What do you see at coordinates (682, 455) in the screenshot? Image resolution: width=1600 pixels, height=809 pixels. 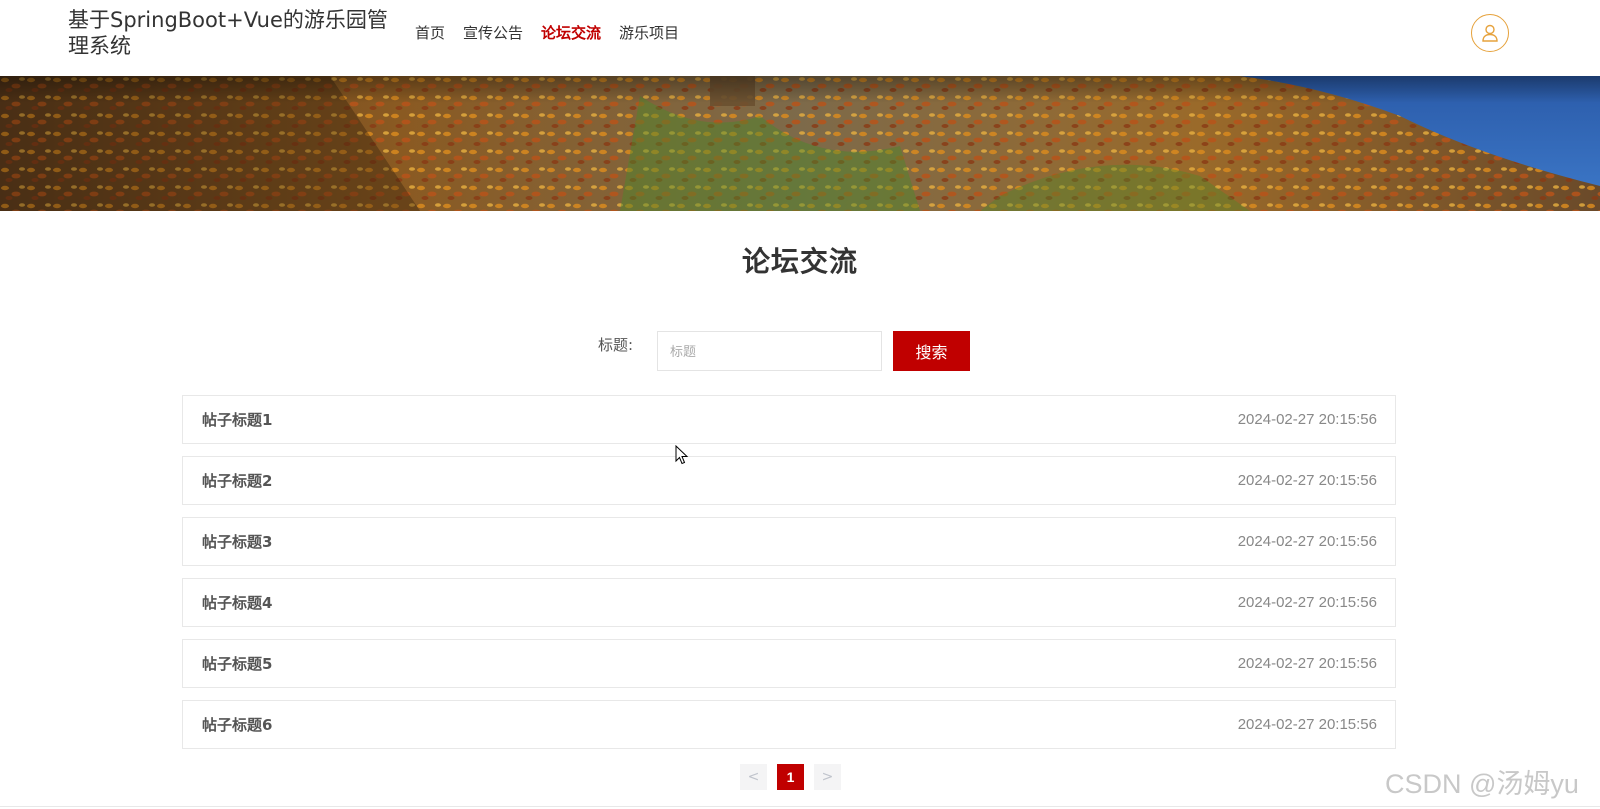 I see `mouse-cursor-icon` at bounding box center [682, 455].